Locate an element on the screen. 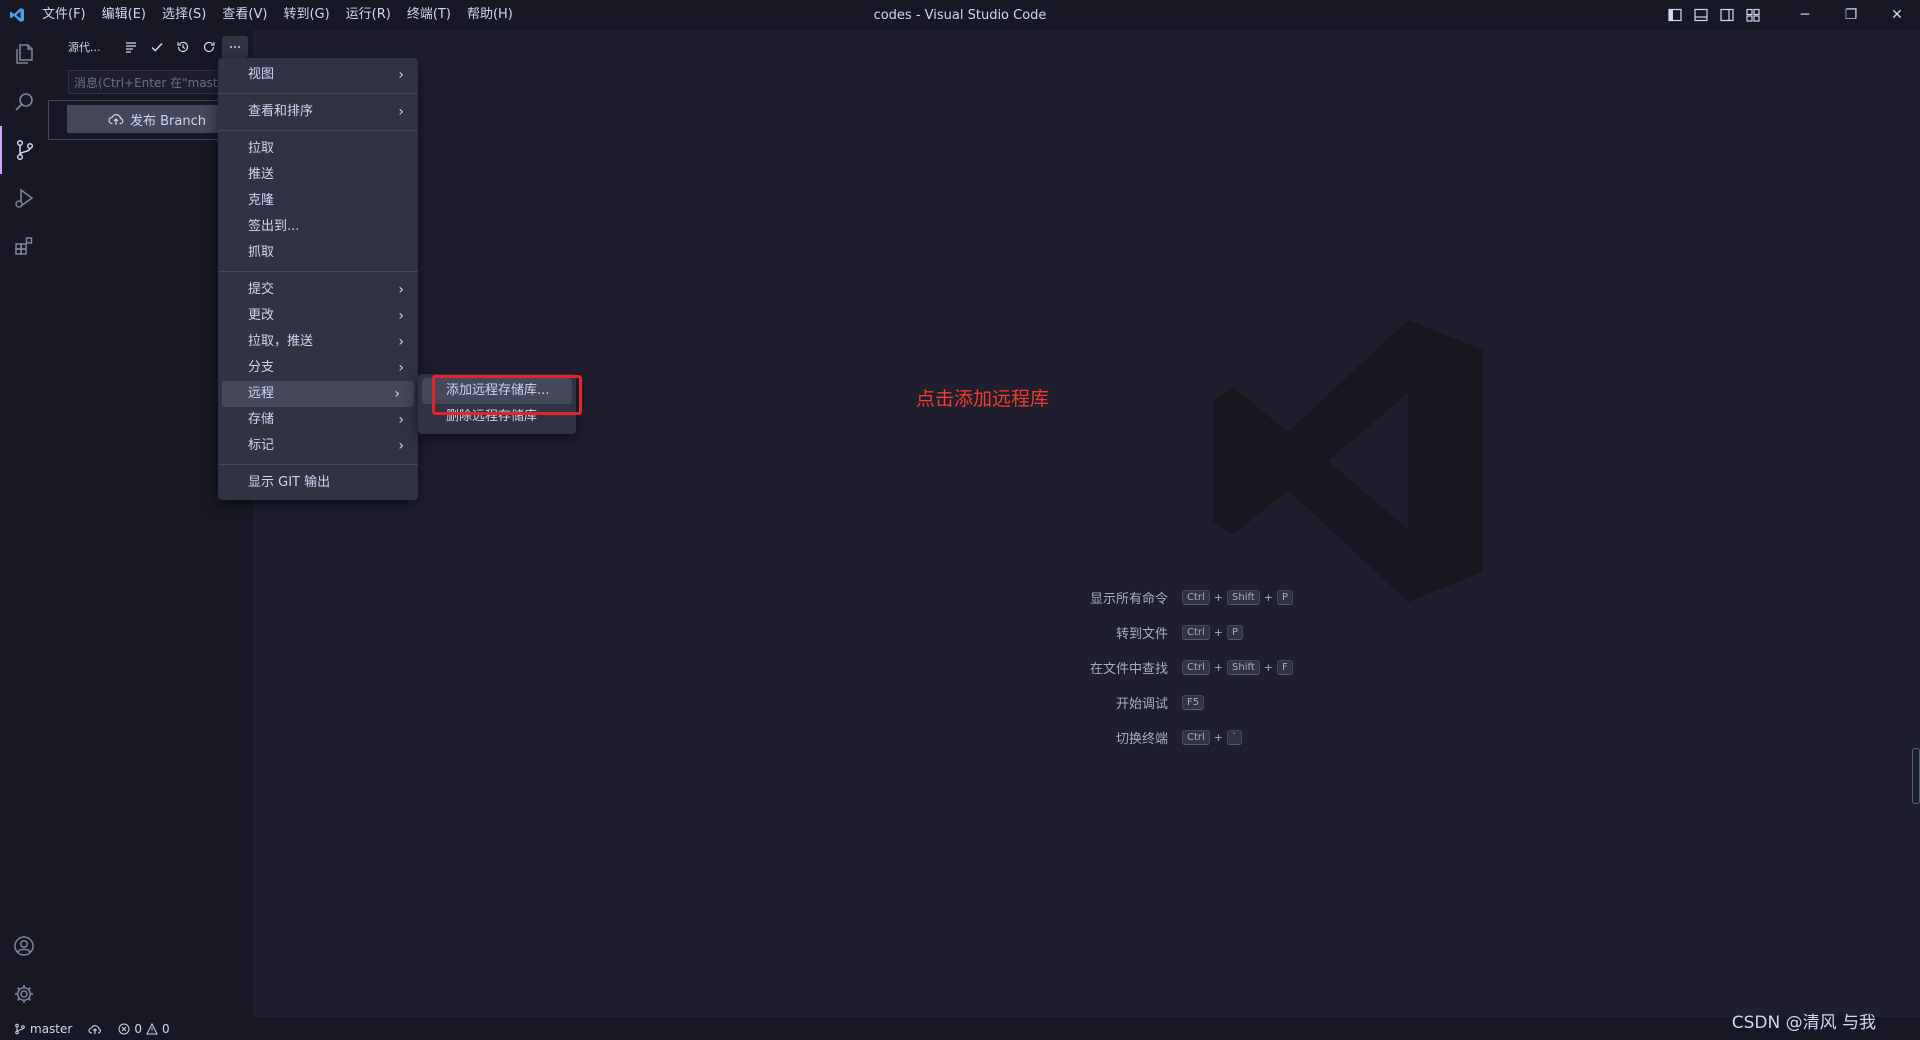 This screenshot has height=1040, width=1920. annotation-text: 点击添加远程库 is located at coordinates (983, 399).